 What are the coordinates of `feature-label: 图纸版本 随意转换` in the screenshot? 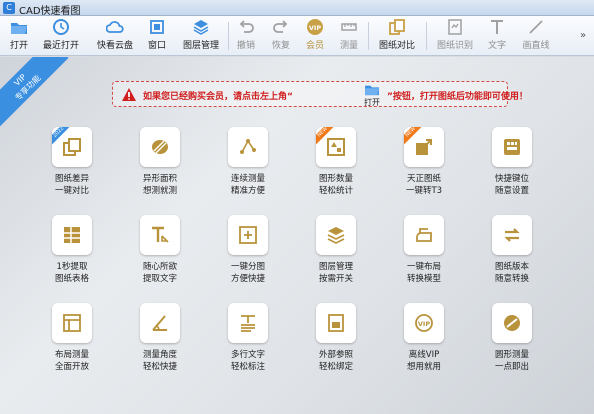 It's located at (511, 273).